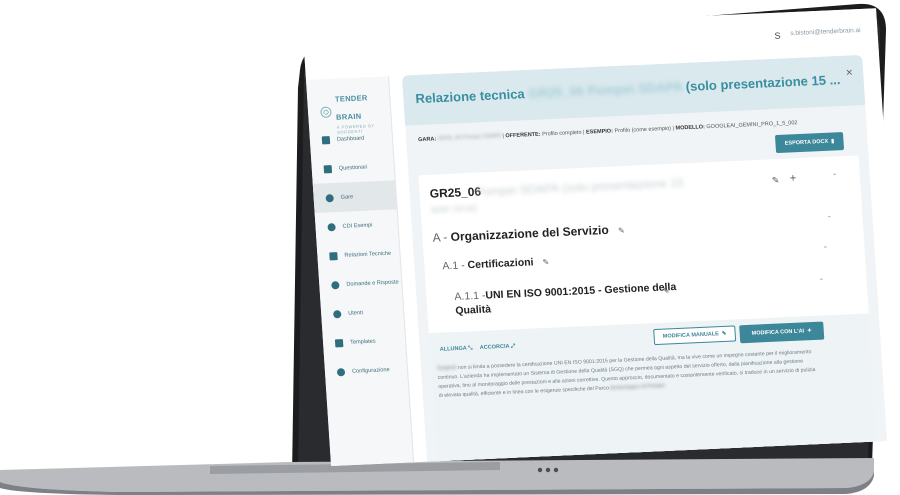 The height and width of the screenshot is (495, 900). I want to click on section-prefix: A -, so click(440, 237).